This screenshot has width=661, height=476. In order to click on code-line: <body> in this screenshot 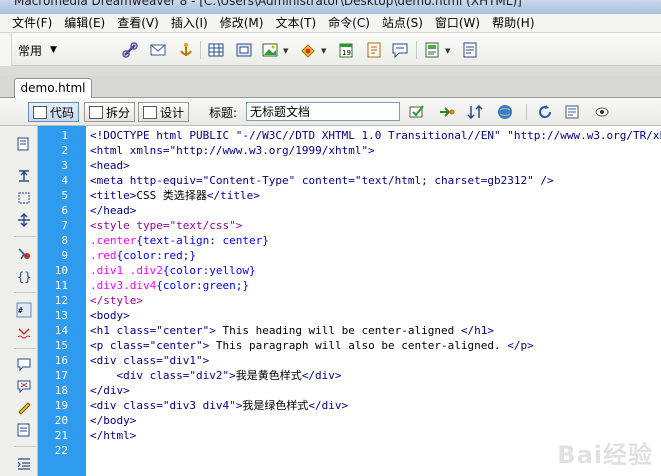, I will do `click(110, 315)`.